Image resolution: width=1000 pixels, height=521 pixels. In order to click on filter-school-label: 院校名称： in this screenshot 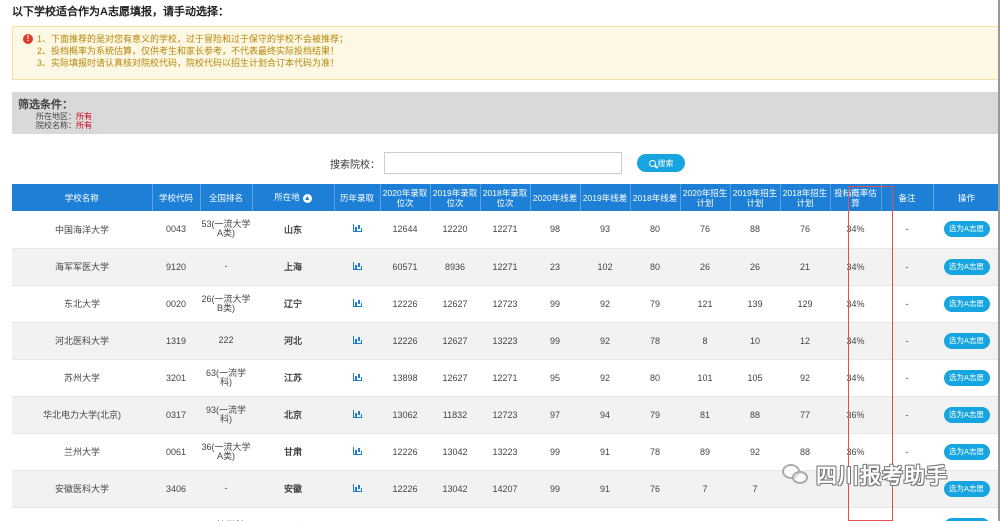, I will do `click(56, 125)`.